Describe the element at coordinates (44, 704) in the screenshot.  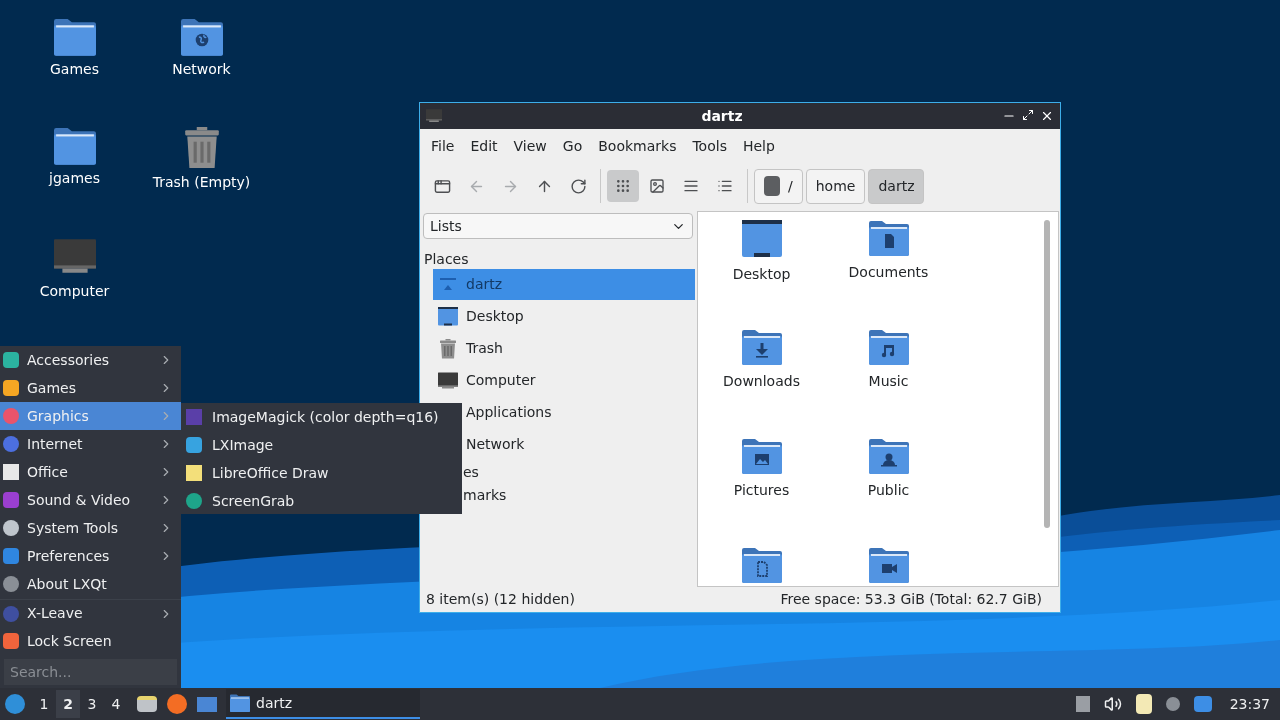
I see `desktop-switch-button: 1` at that location.